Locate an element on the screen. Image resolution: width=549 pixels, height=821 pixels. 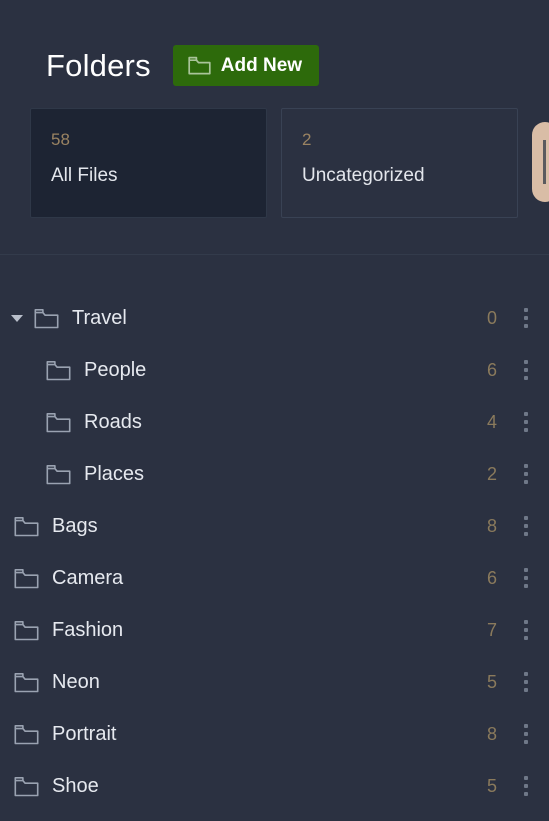
all-files-label: All Files is located at coordinates (84, 175).